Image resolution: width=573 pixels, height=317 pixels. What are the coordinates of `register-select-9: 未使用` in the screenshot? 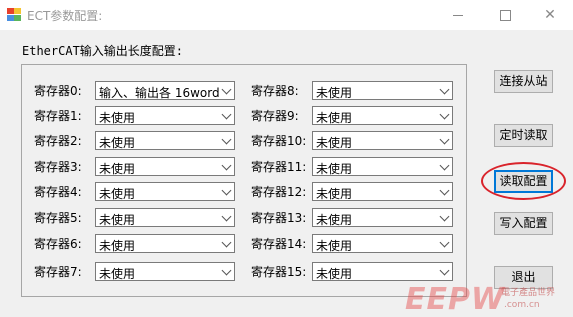 It's located at (382, 115).